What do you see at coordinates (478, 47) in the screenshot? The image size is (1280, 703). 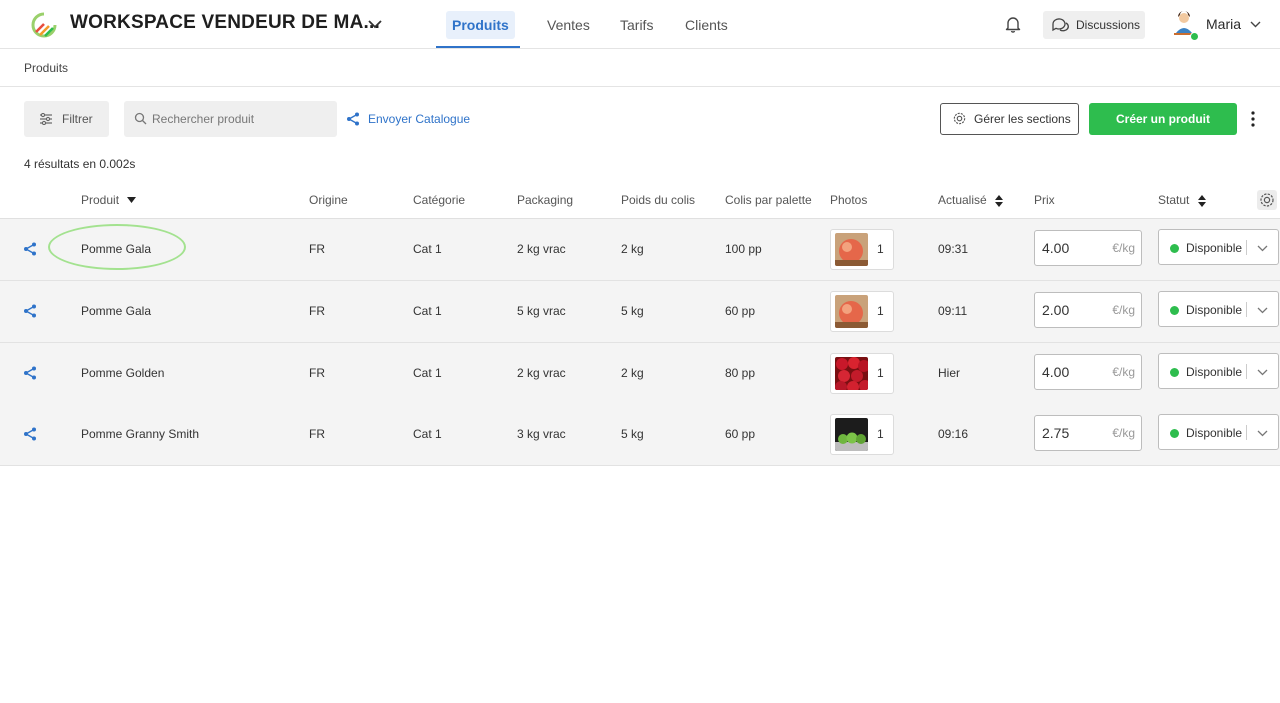 I see `active-tab-indicator` at bounding box center [478, 47].